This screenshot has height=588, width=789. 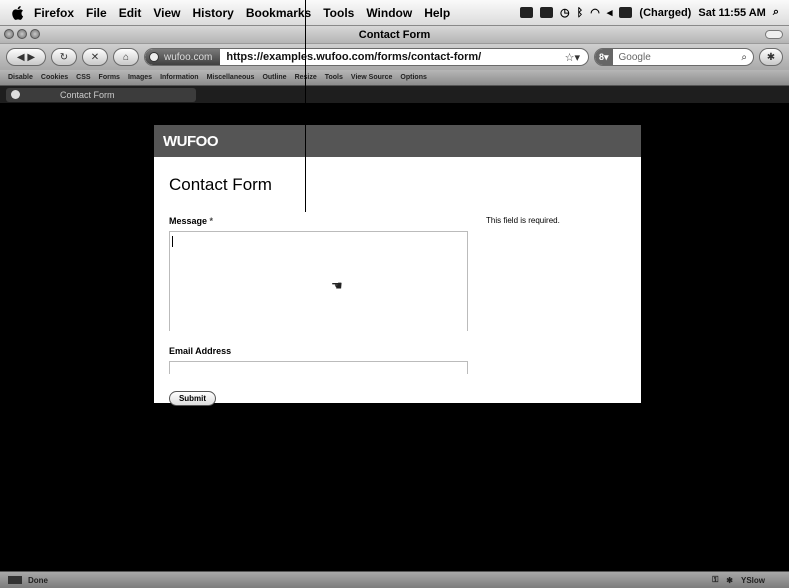 I want to click on status-text: Done, so click(x=38, y=580).